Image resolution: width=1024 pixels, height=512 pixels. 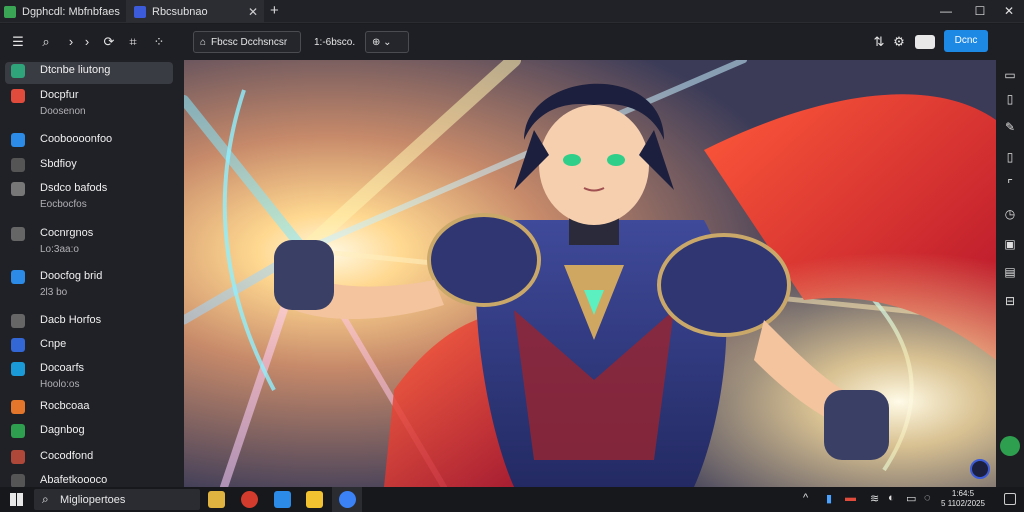 I want to click on grid-icon: ⁘, so click(x=159, y=42).